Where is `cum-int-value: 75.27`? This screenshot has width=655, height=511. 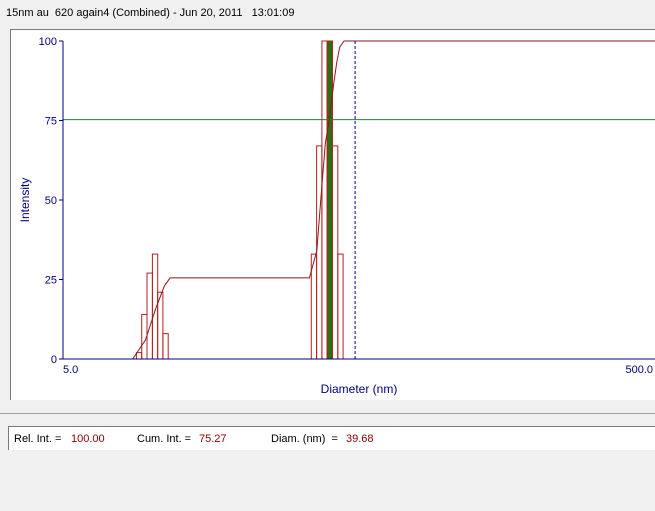 cum-int-value: 75.27 is located at coordinates (213, 439).